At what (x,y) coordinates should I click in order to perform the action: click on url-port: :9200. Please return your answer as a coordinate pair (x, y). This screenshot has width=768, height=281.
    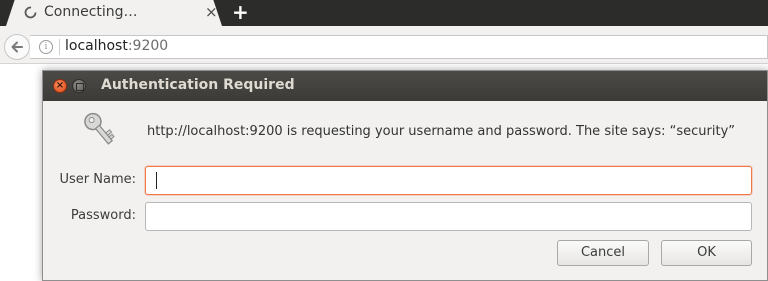
    Looking at the image, I should click on (148, 46).